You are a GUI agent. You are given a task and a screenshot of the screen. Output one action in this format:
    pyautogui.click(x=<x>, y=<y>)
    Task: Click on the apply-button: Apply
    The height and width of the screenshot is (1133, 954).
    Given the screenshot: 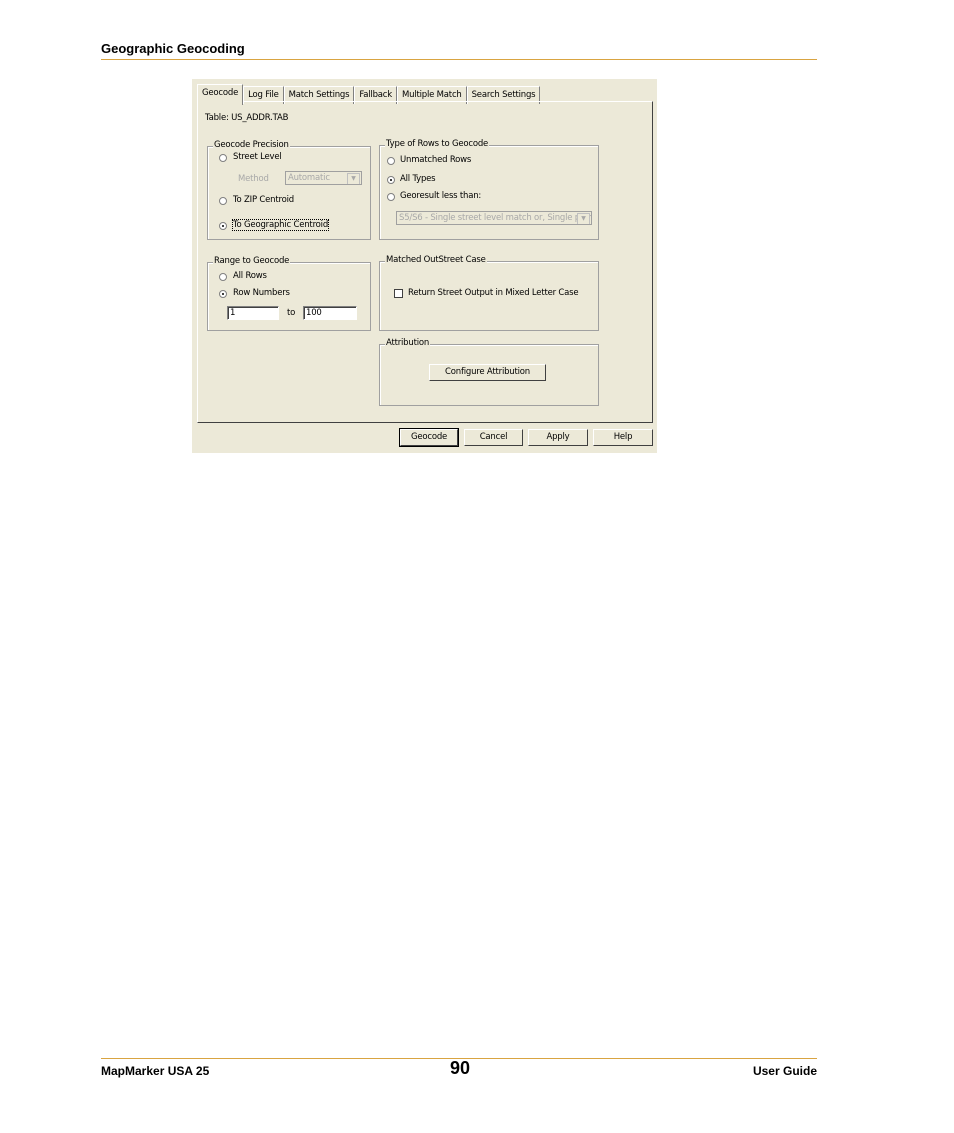 What is the action you would take?
    pyautogui.click(x=558, y=437)
    